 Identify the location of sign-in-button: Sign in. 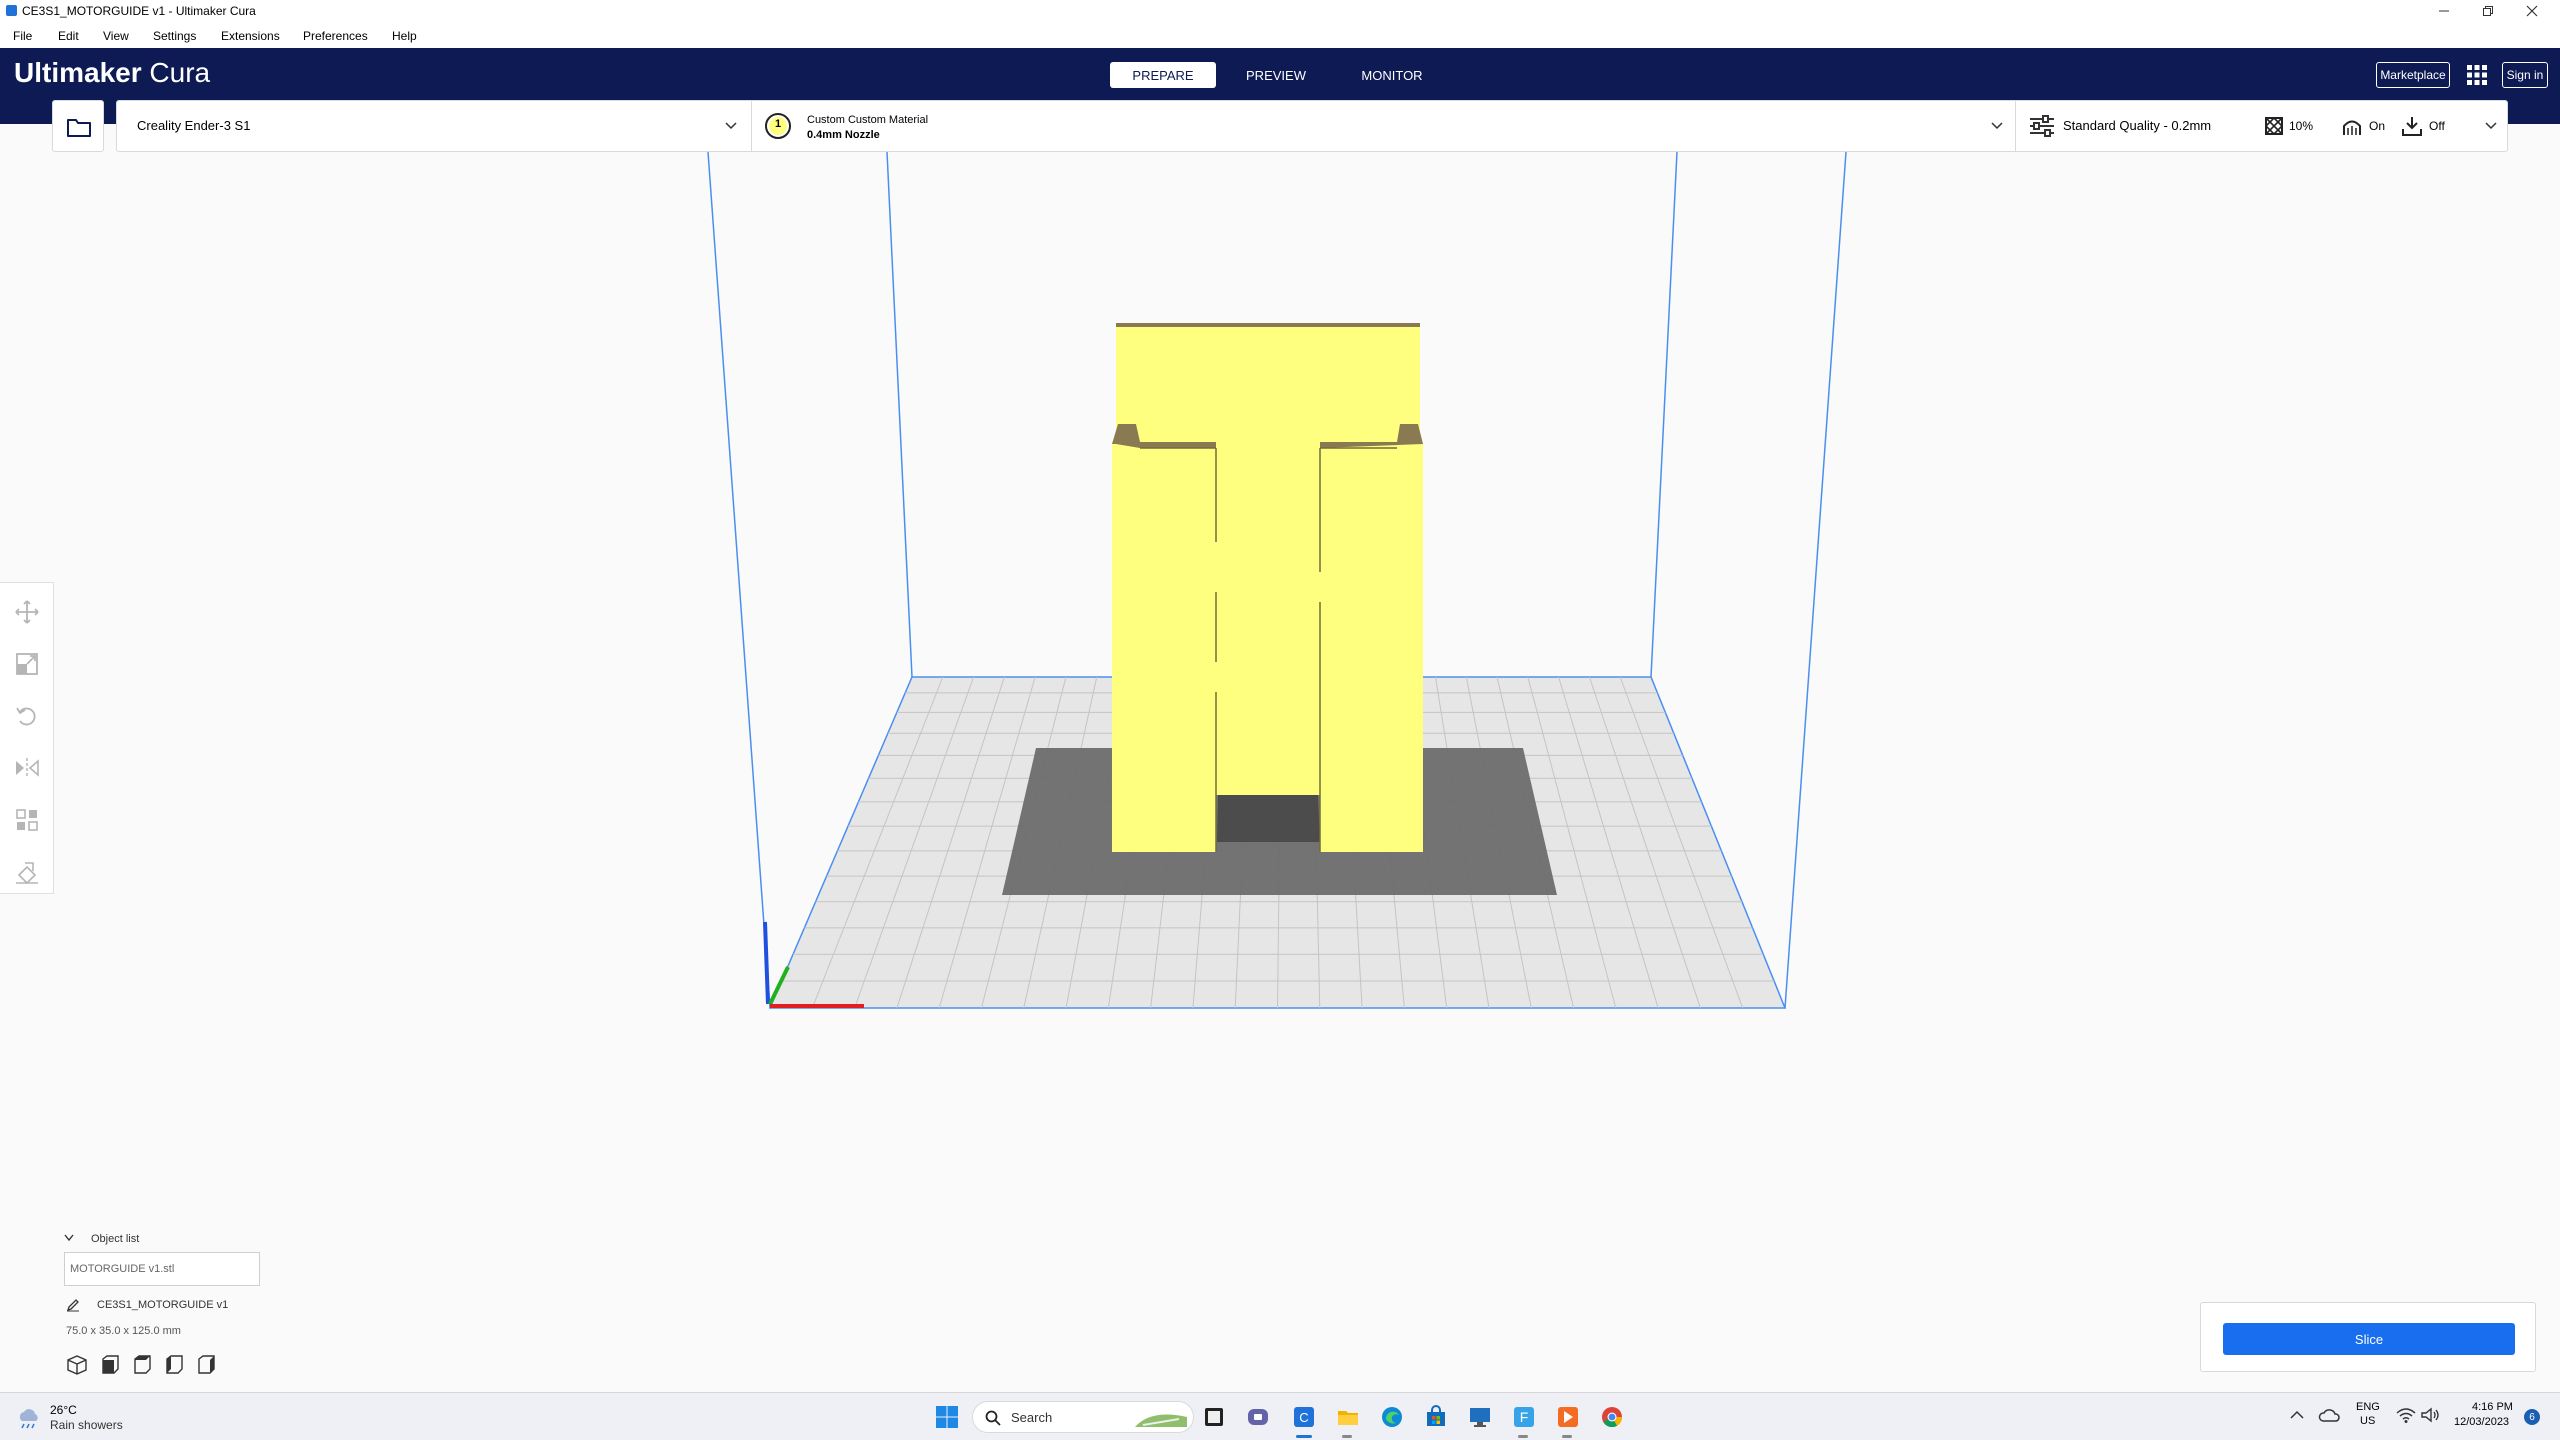
(2525, 75).